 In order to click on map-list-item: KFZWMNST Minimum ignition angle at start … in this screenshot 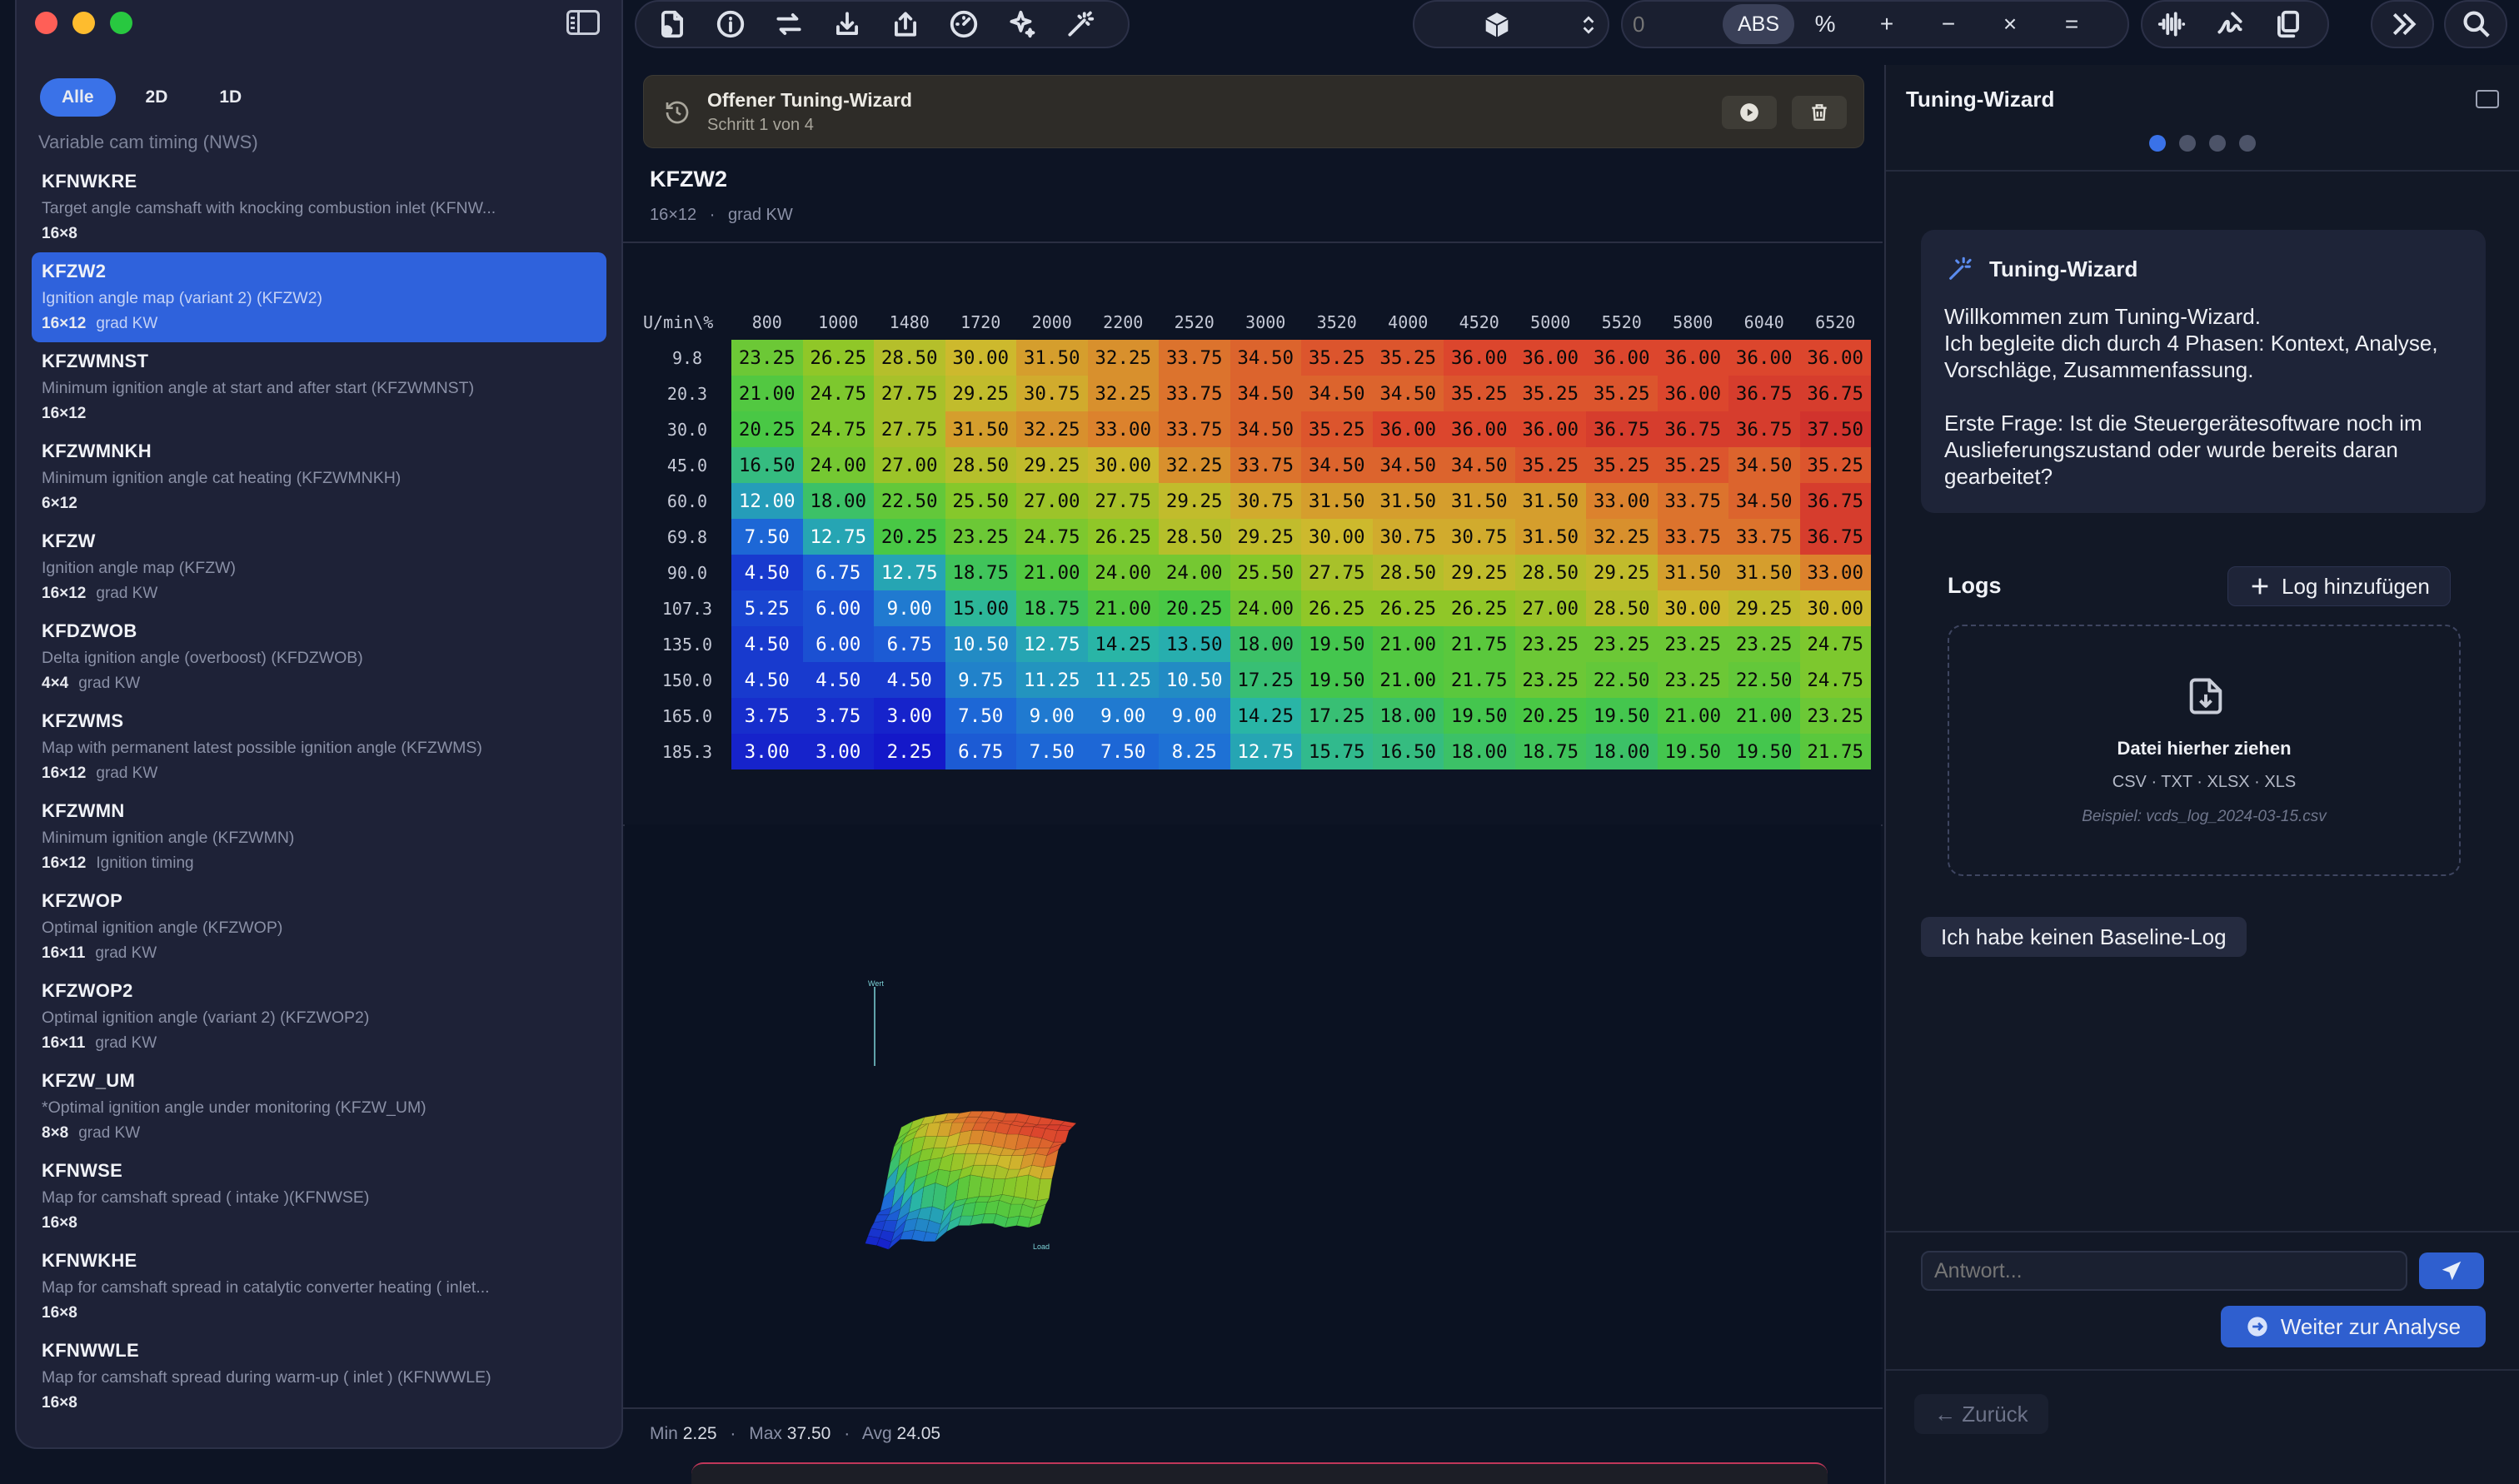, I will do `click(319, 387)`.